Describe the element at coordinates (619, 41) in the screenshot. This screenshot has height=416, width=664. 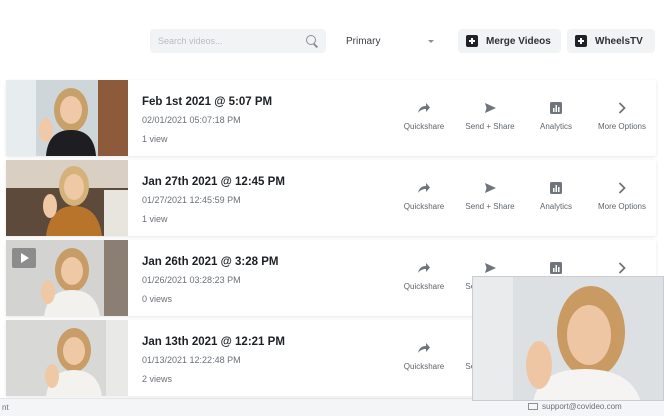
I see `wheelstv-label: WheelsTV` at that location.